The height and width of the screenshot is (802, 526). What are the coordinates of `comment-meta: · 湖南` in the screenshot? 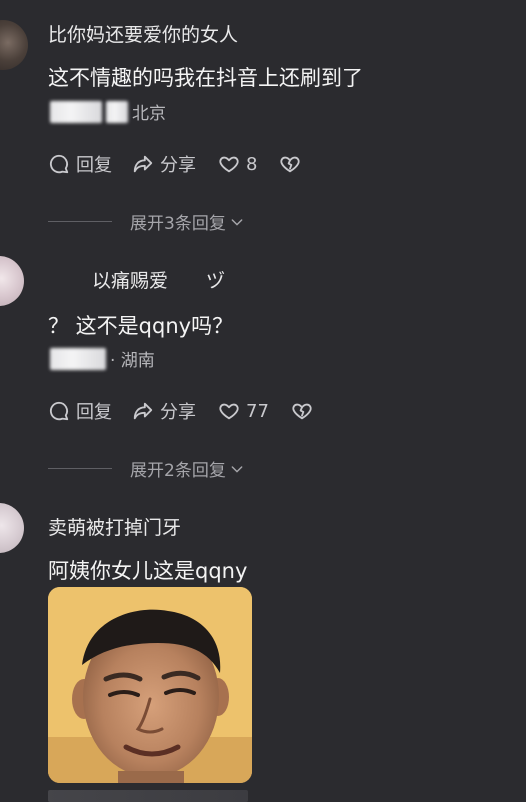 It's located at (101, 358).